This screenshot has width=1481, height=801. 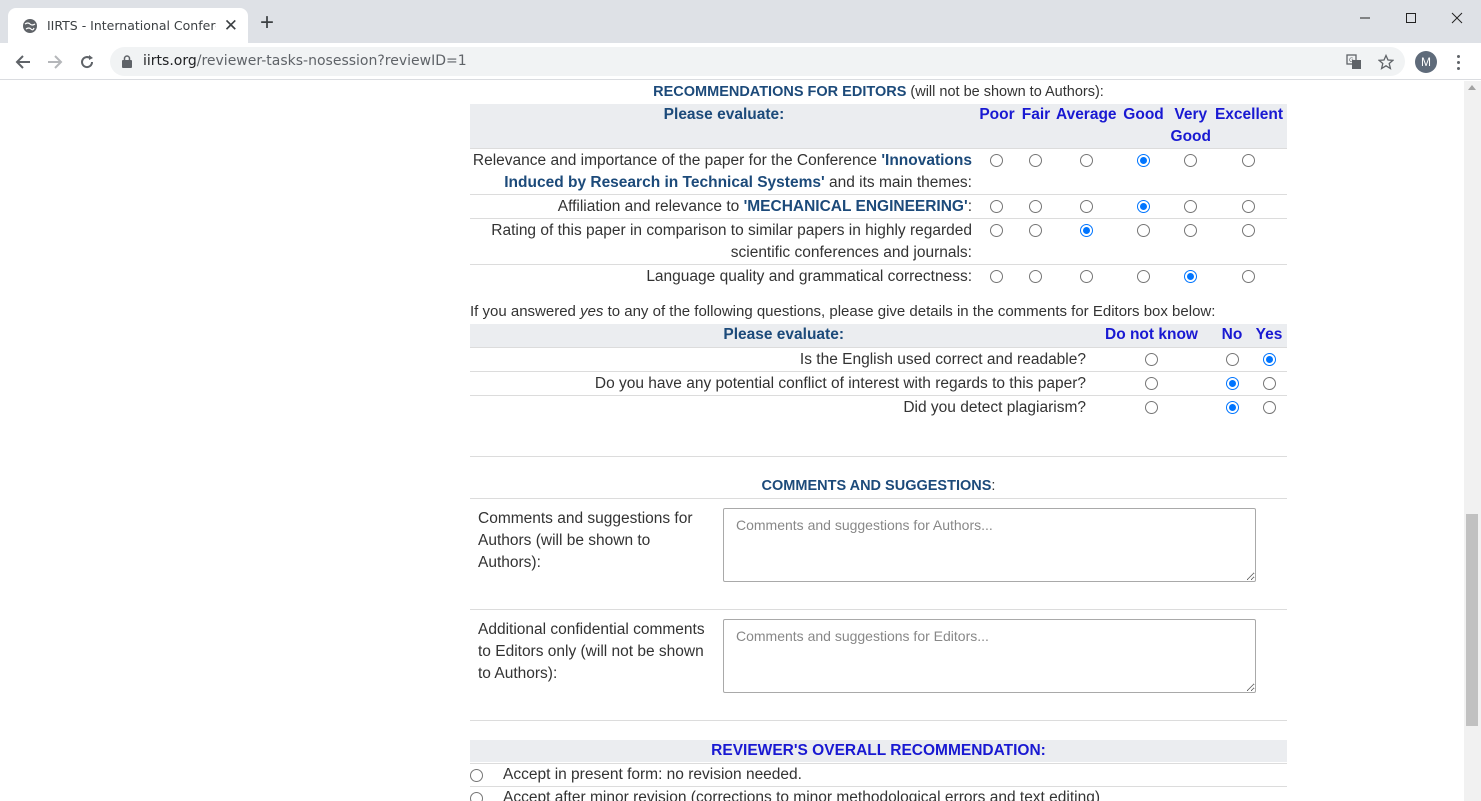 What do you see at coordinates (1472, 620) in the screenshot?
I see `scroll-thumb` at bounding box center [1472, 620].